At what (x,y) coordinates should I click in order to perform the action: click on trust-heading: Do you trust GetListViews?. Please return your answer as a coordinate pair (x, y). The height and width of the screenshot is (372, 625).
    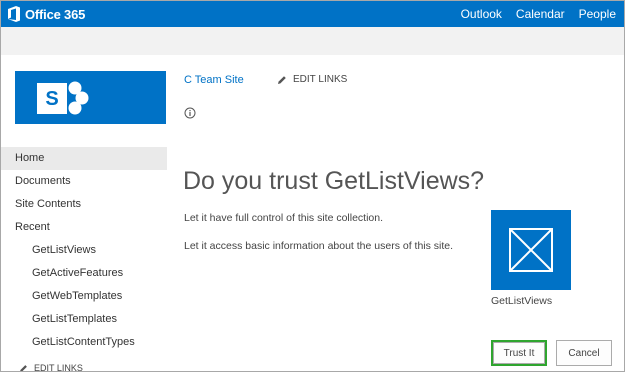
    Looking at the image, I should click on (334, 181).